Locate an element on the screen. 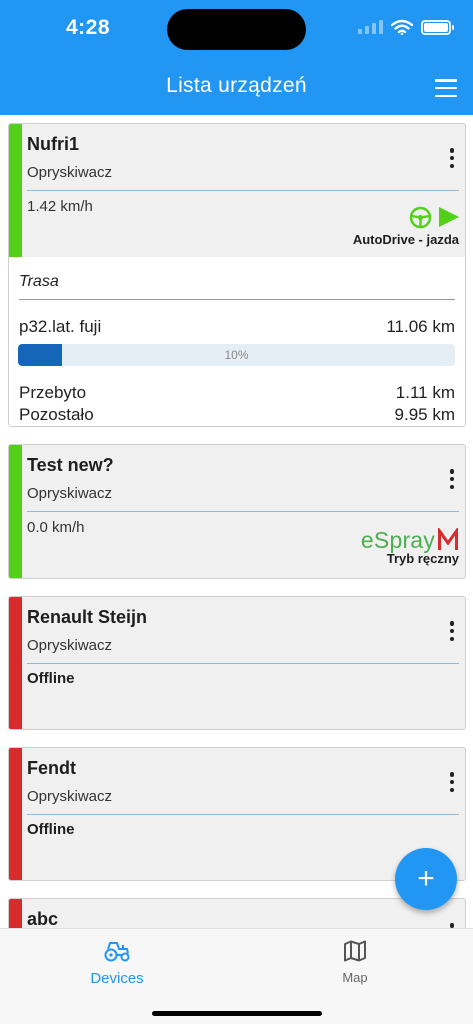  device-name: Nufri1 is located at coordinates (53, 144).